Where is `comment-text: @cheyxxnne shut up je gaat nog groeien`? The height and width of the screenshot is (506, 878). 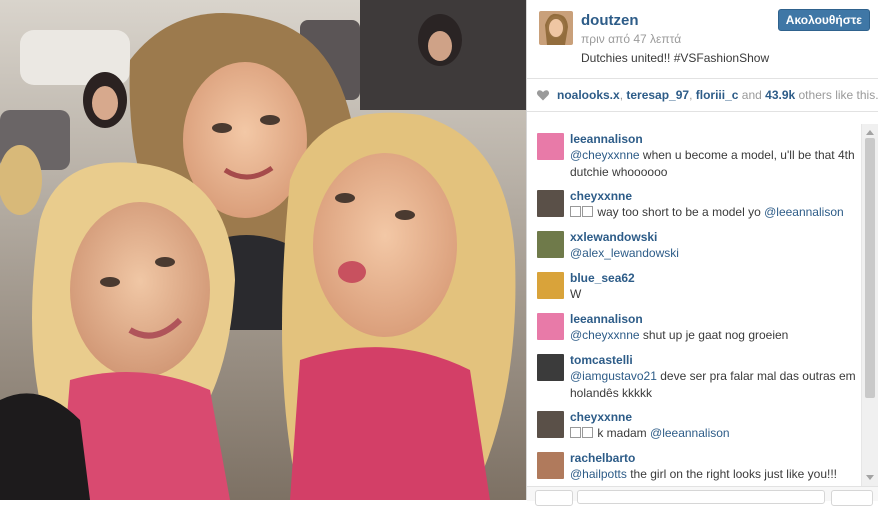
comment-text: @cheyxxnne shut up je gaat nog groeien is located at coordinates (715, 335).